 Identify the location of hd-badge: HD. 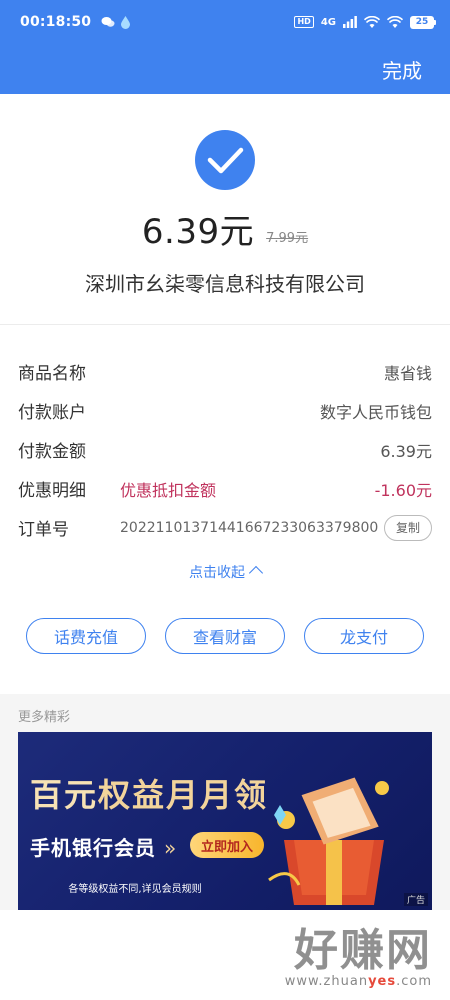
(304, 22).